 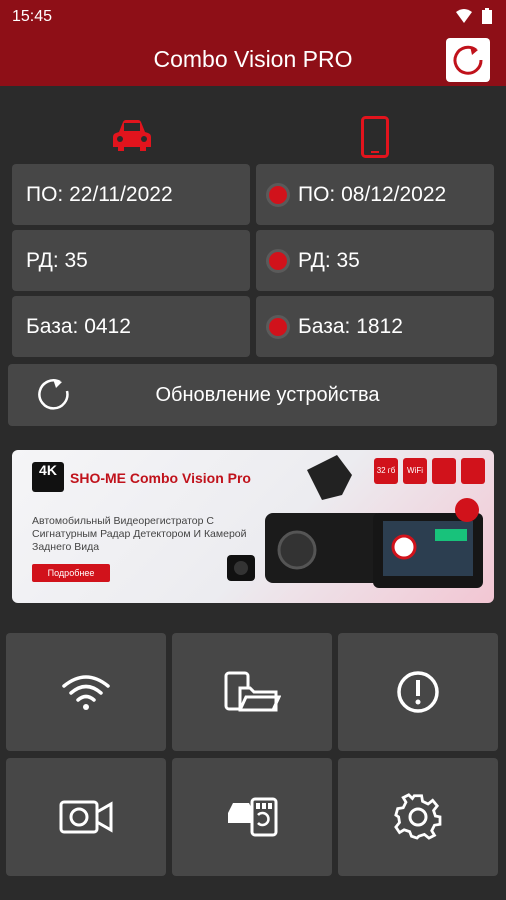 I want to click on file-transfer-icon, so click(x=252, y=691).